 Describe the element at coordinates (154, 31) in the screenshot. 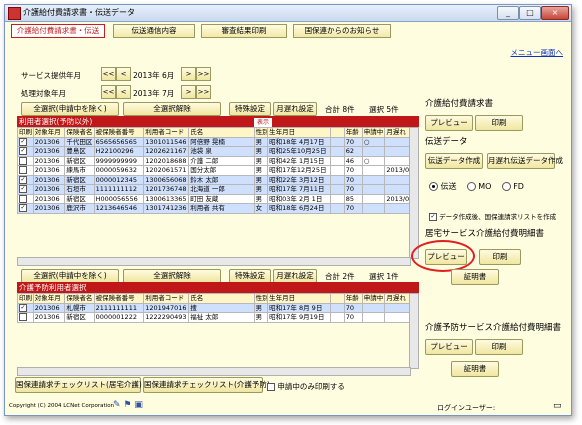

I see `tab-transmit-content: 伝送通信内容` at that location.